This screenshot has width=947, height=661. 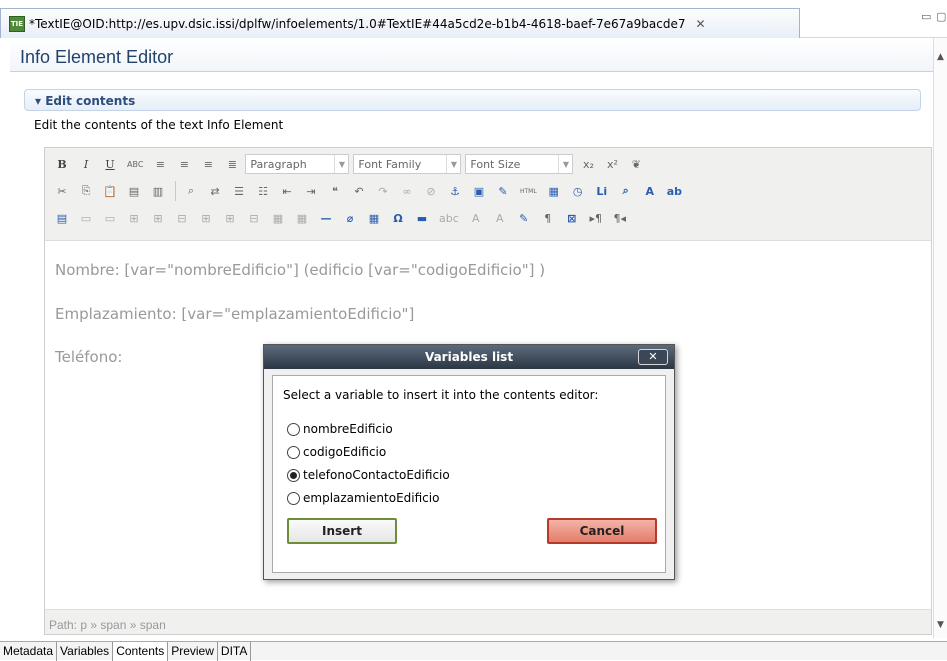 What do you see at coordinates (278, 218) in the screenshot?
I see `split-cells-icon: ▦` at bounding box center [278, 218].